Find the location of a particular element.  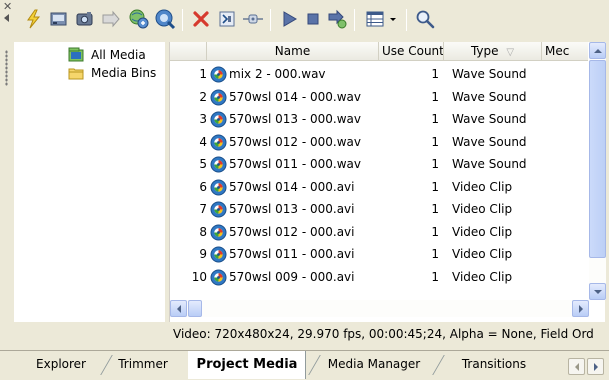

file-name: 570wsl 013 - 000.wav is located at coordinates (295, 119).